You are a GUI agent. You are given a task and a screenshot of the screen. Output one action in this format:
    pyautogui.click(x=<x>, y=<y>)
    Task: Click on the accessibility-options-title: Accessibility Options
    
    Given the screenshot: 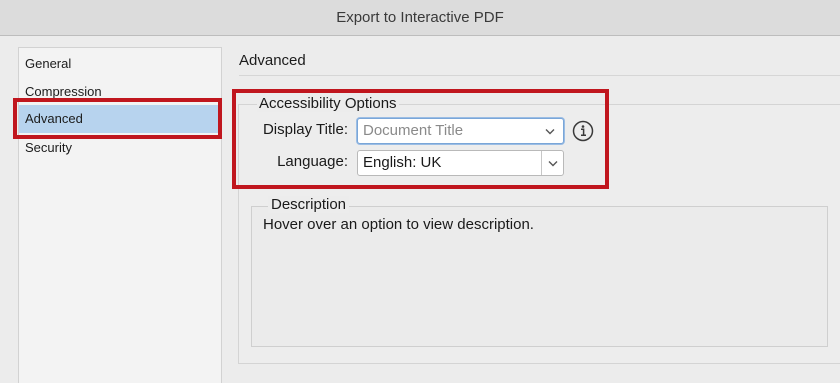 What is the action you would take?
    pyautogui.click(x=328, y=103)
    